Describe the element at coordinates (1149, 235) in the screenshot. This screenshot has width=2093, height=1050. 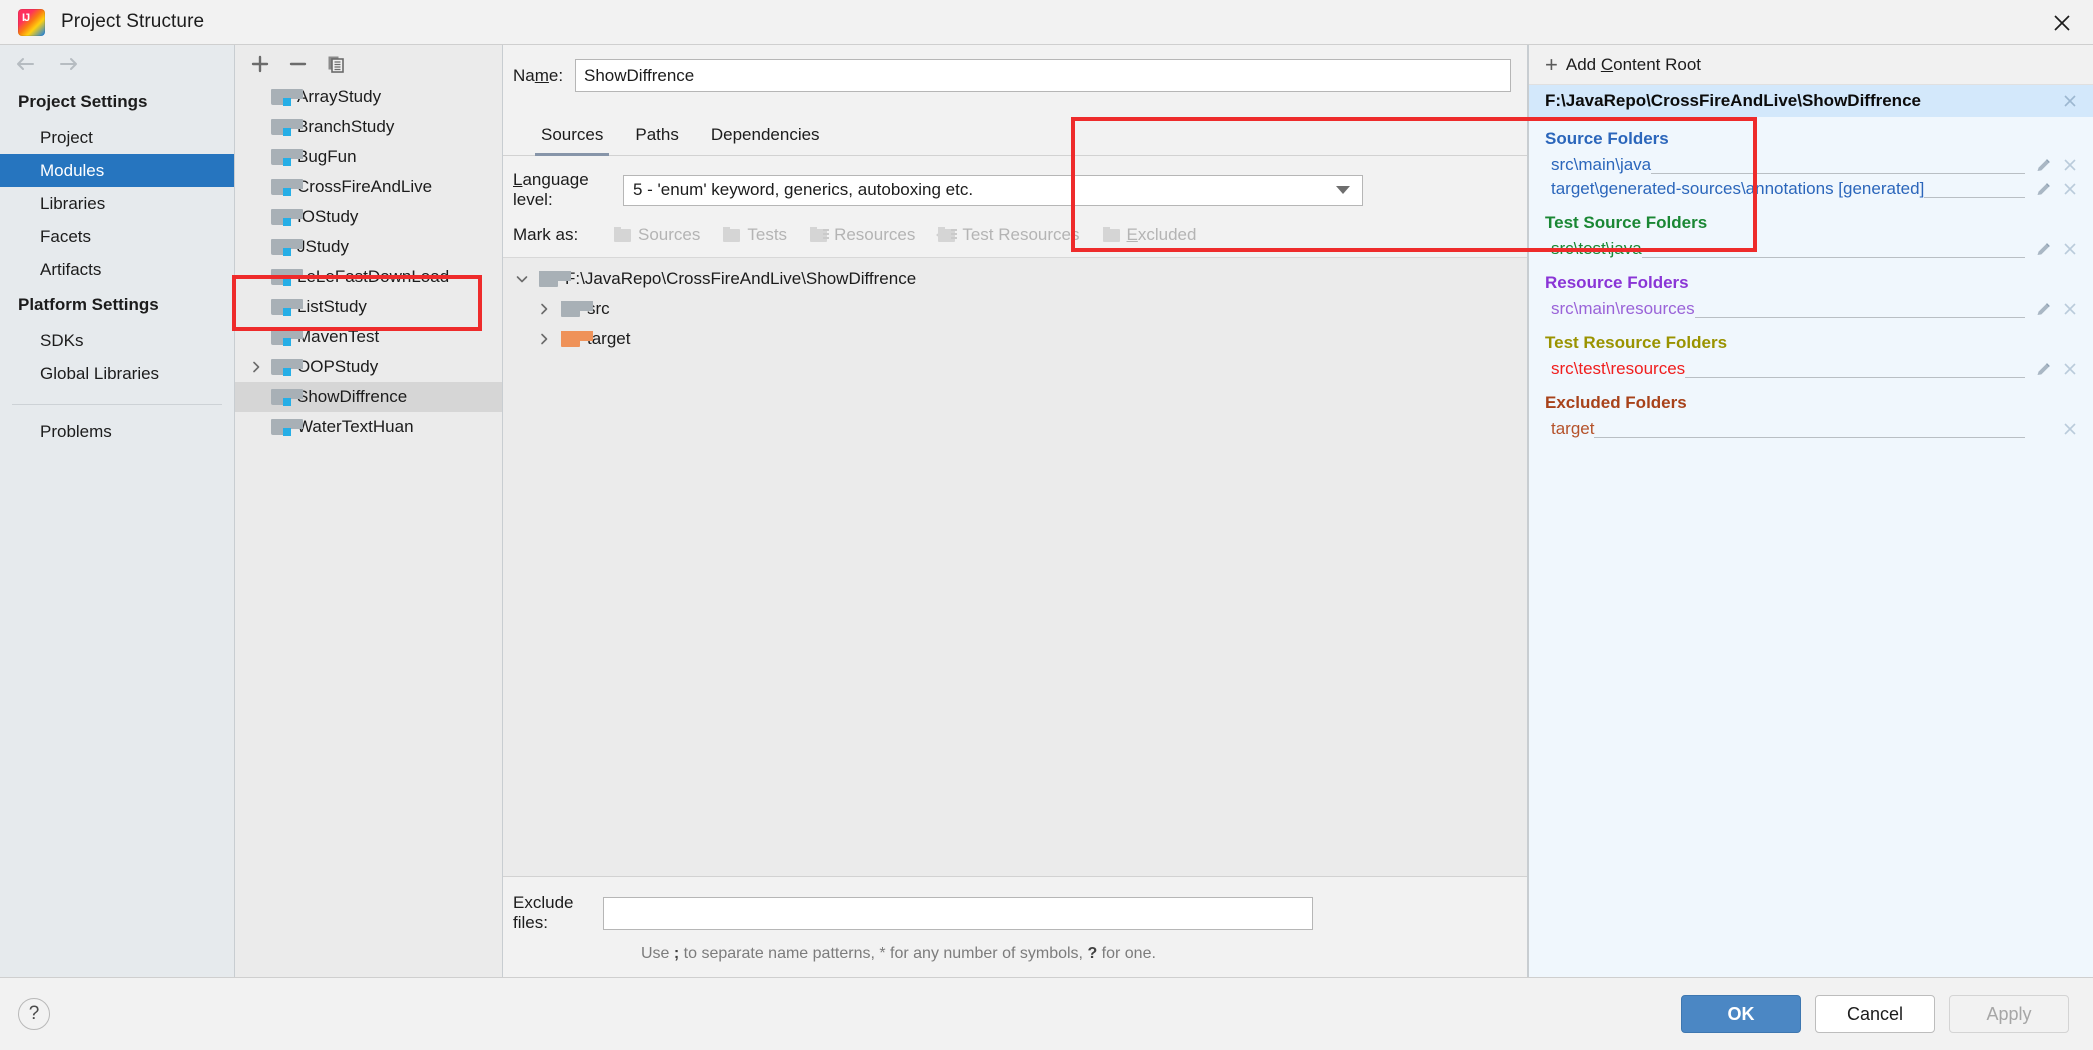
I see `mark-as-excluded-button: Excluded` at that location.